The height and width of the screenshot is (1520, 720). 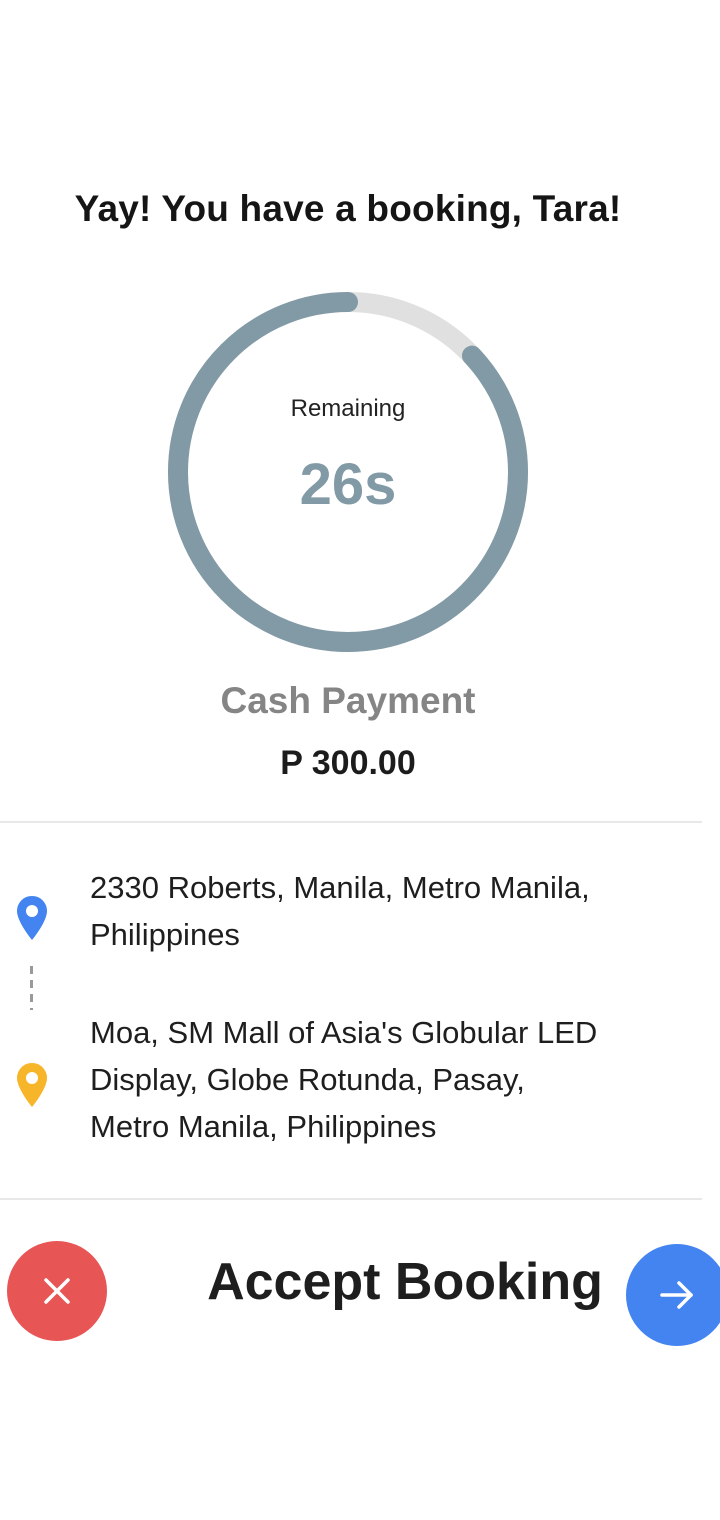 What do you see at coordinates (31, 988) in the screenshot?
I see `route-connector` at bounding box center [31, 988].